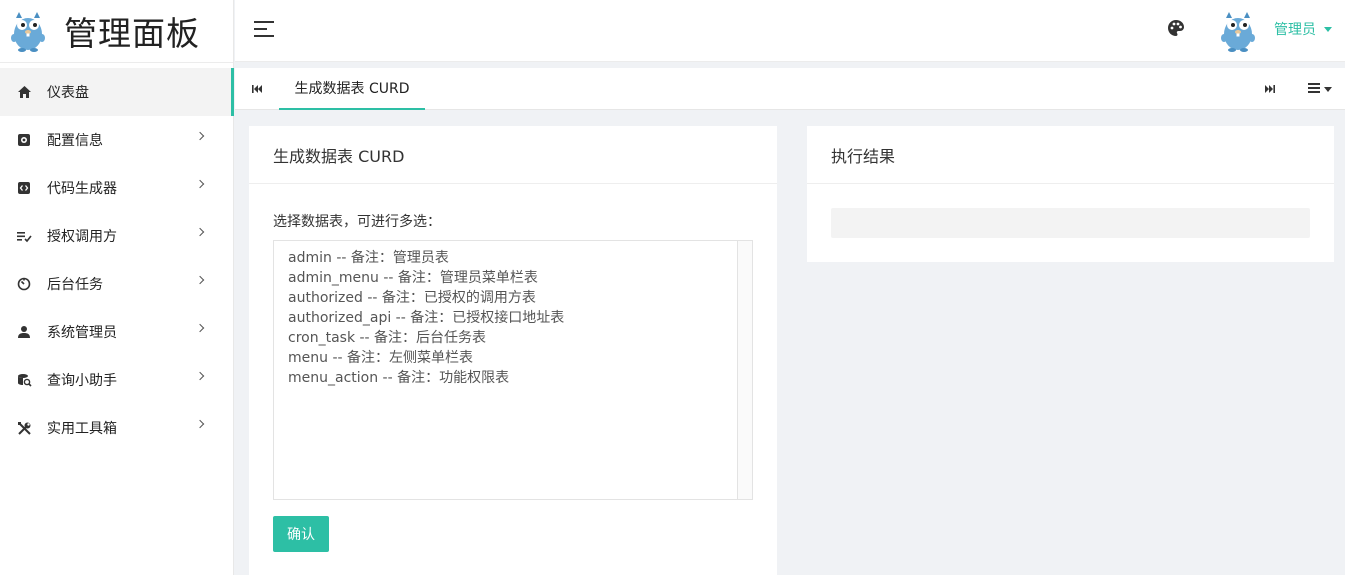  I want to click on home-icon, so click(24, 92).